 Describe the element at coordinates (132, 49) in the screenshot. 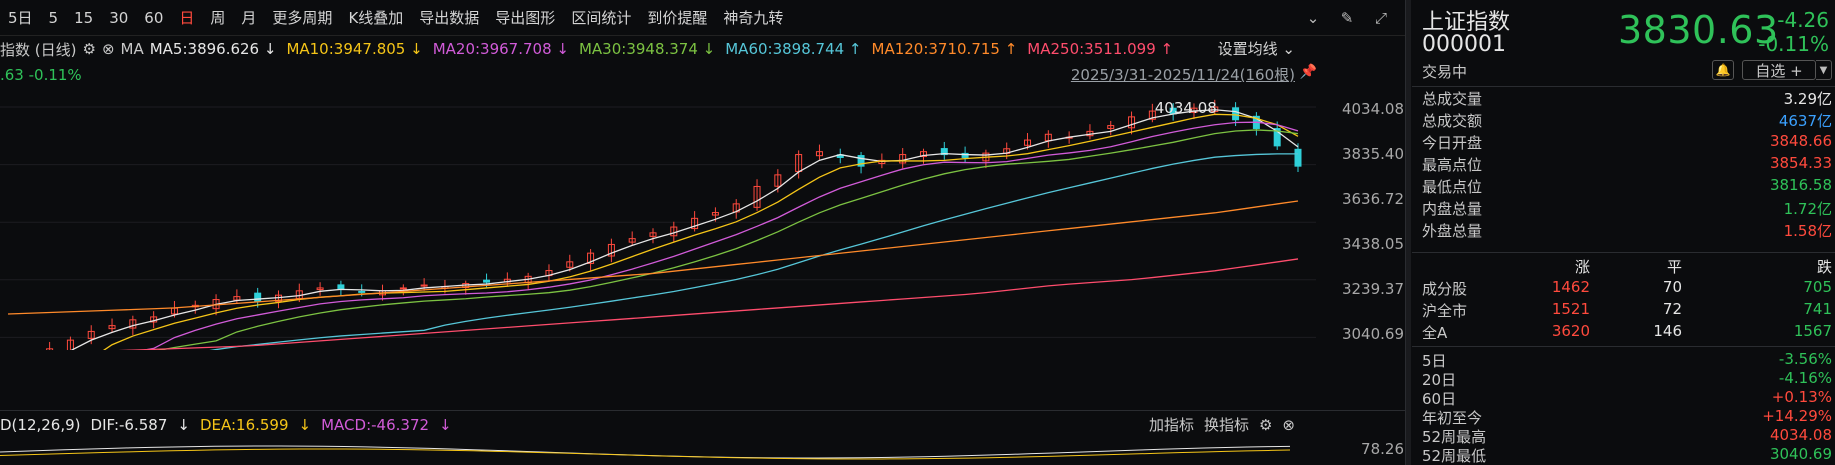

I see `ma-label: MA` at that location.